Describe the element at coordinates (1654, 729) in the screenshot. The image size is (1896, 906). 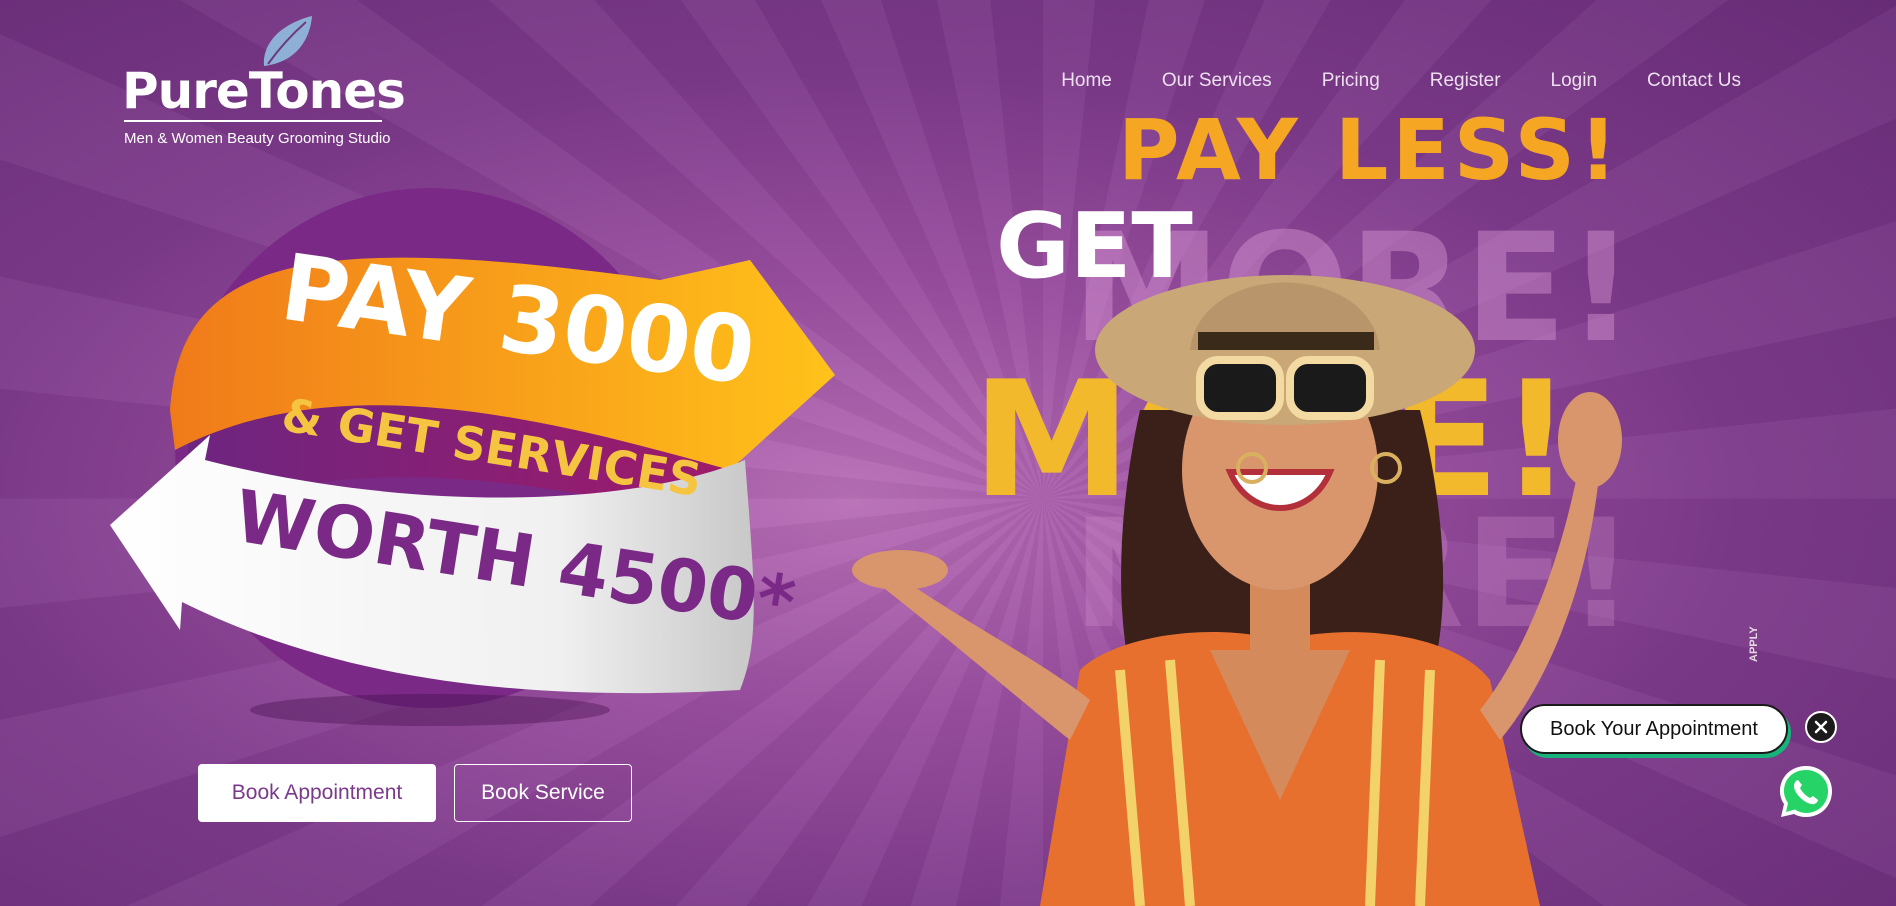
I see `book-your-appointment-button: Book Your Appointment` at that location.